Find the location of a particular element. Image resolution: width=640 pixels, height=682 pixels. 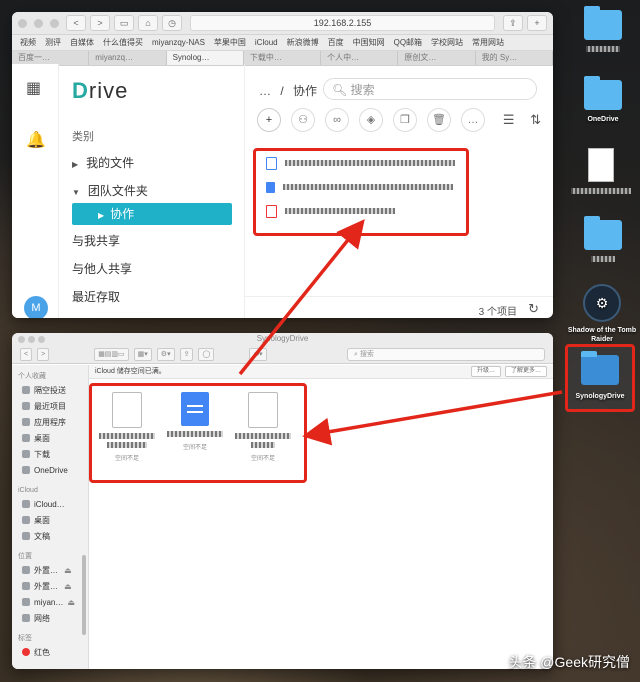

arrow-to-finder is located at coordinates (432, 418).